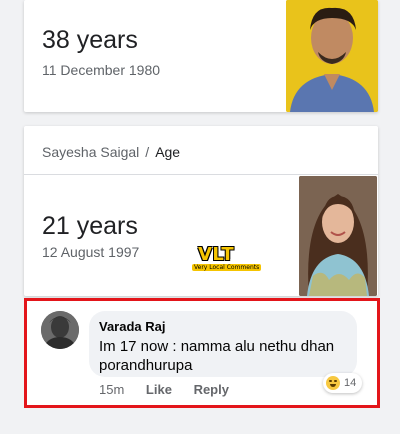 The image size is (400, 434). Describe the element at coordinates (173, 389) in the screenshot. I see `comment-actions: 15m Like Reply` at that location.